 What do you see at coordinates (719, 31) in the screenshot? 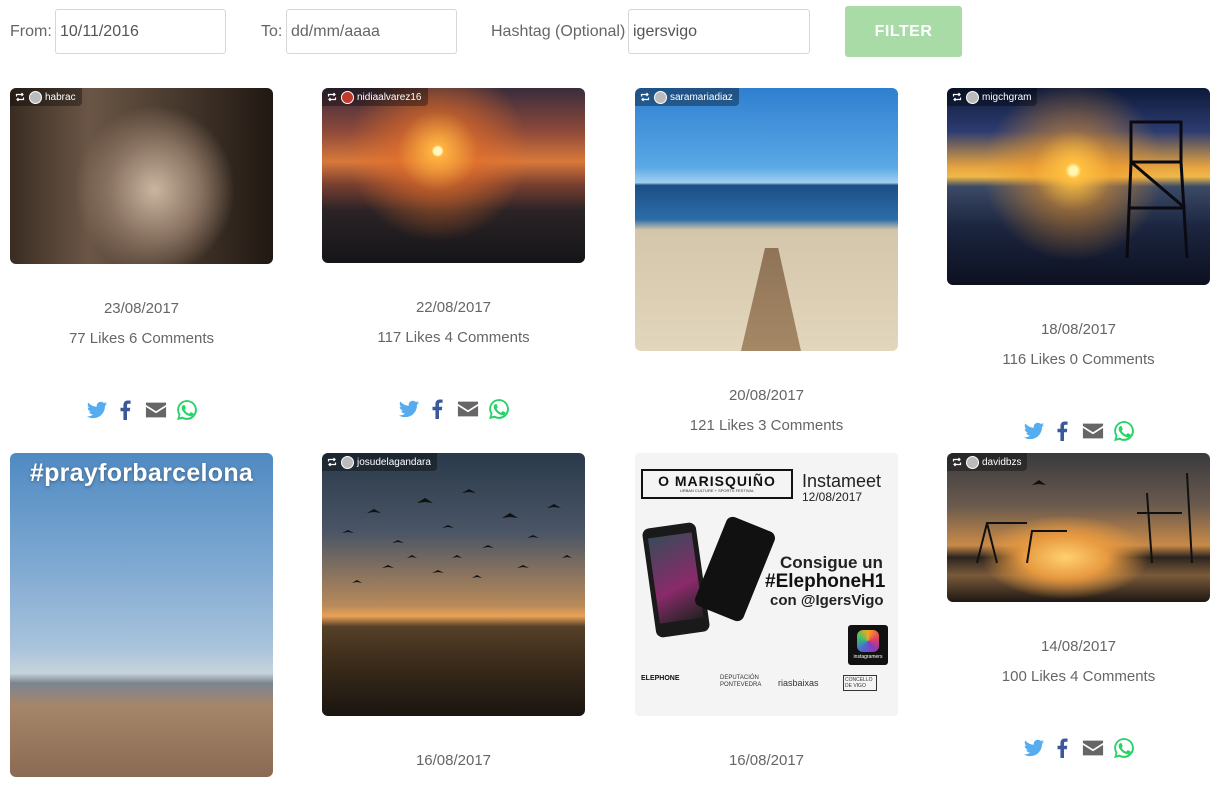
I see `hashtag-input` at bounding box center [719, 31].